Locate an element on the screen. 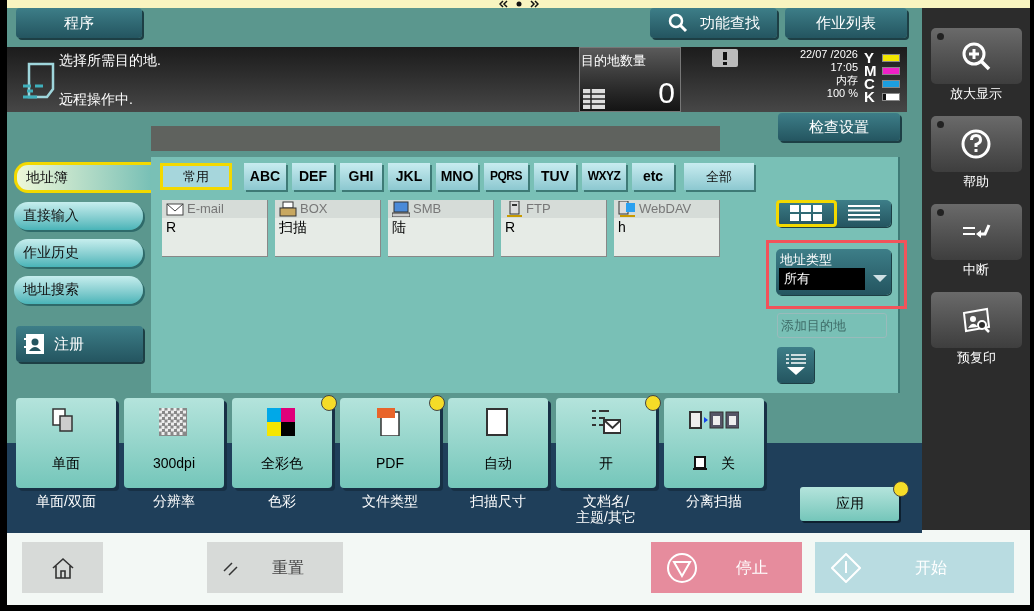  index-tab: TUV is located at coordinates (555, 176).